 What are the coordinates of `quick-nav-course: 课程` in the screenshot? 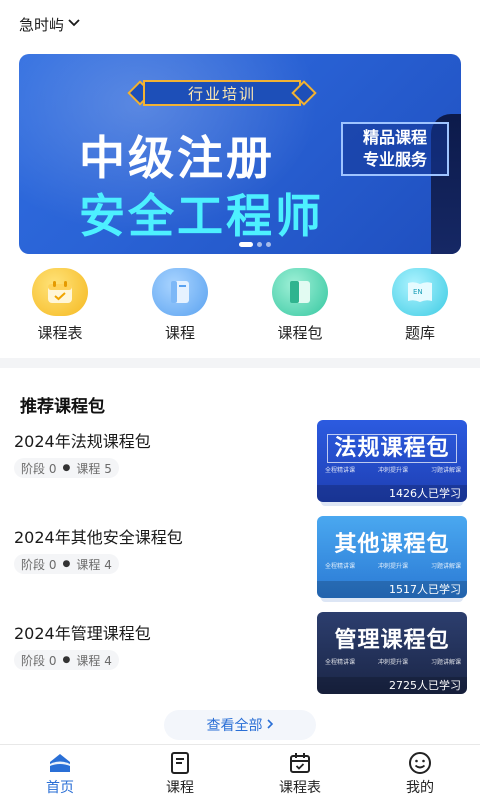 It's located at (180, 306).